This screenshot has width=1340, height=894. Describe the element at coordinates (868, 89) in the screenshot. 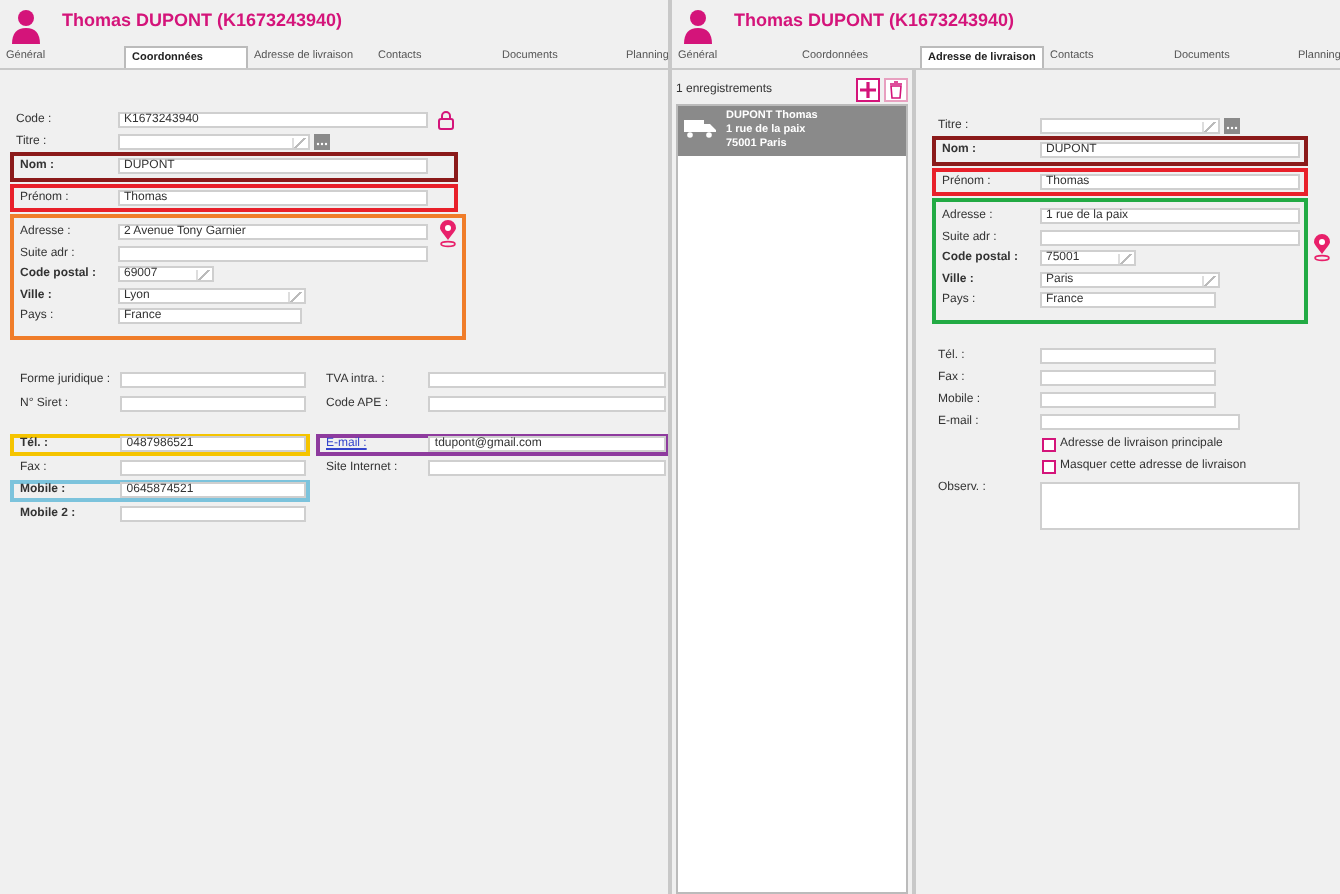

I see `add-icon` at that location.